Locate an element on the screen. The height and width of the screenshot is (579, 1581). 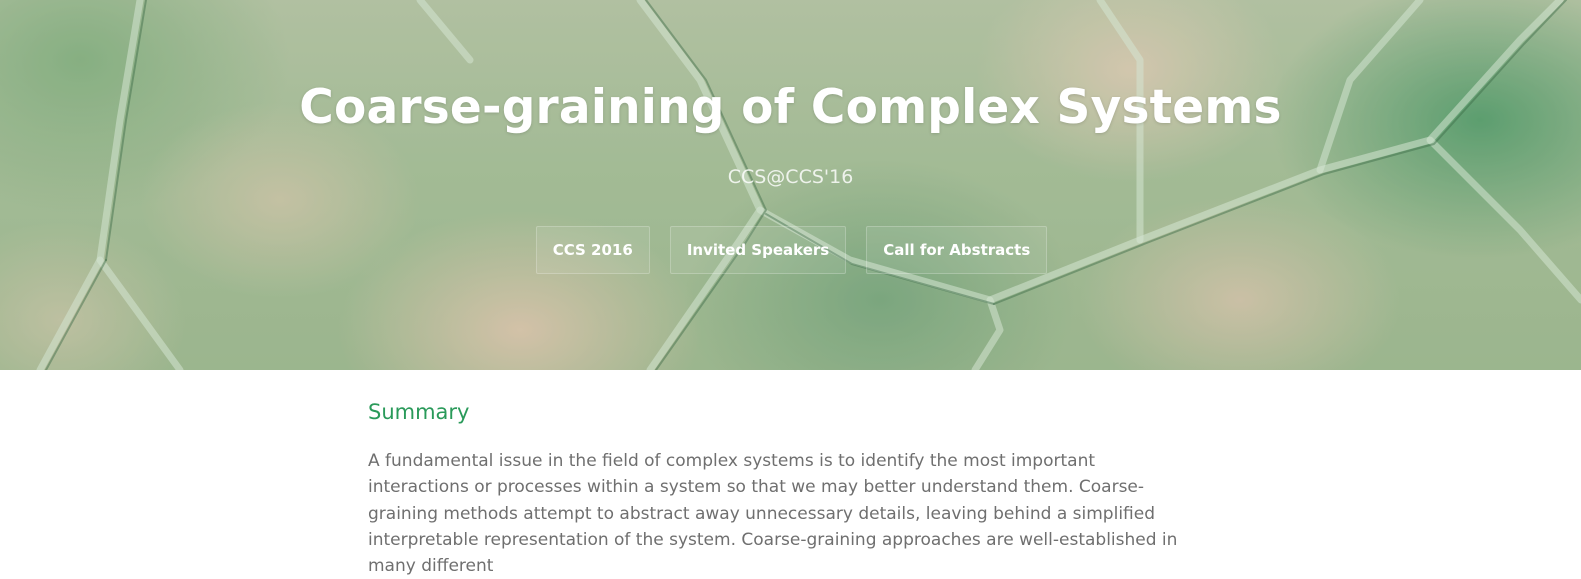
page-subtitle: CCS@CCS'16 is located at coordinates (790, 177).